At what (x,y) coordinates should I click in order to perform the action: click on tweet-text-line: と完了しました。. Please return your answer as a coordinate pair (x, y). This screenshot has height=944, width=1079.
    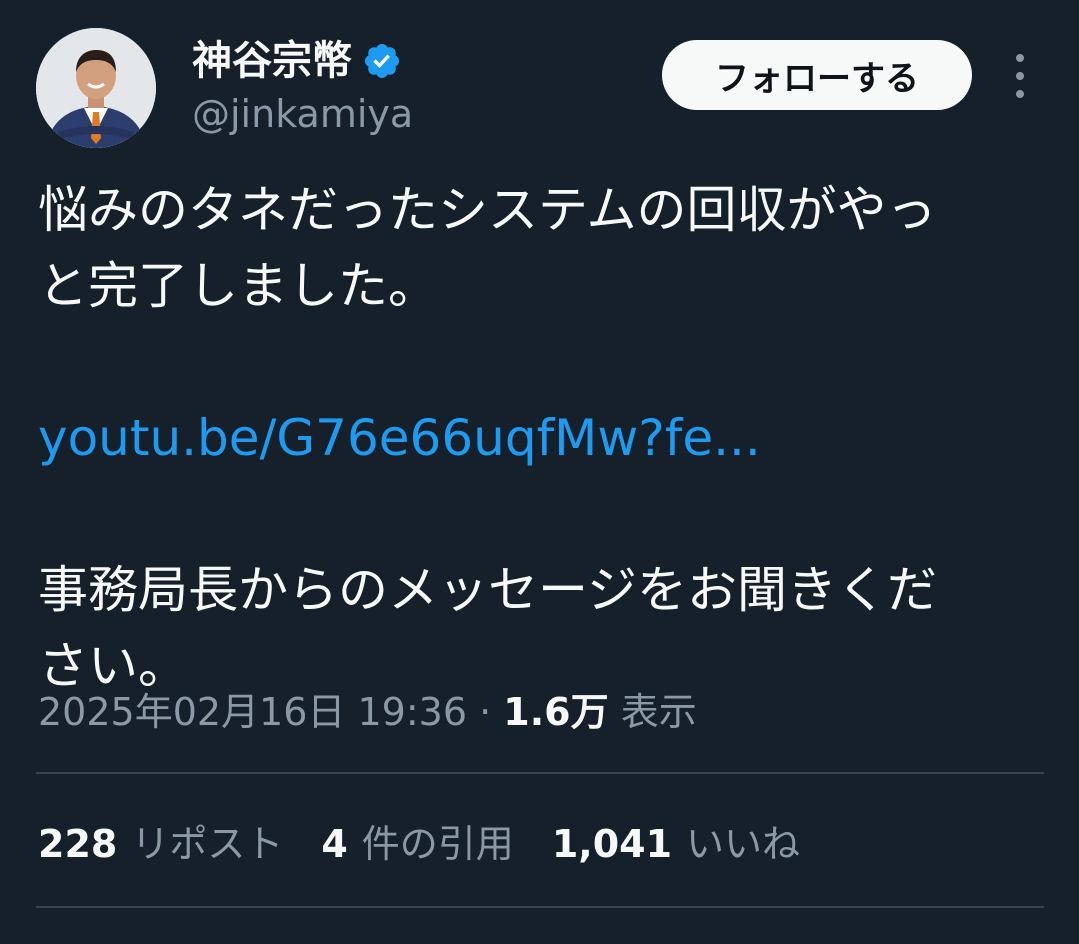
    Looking at the image, I should click on (238, 286).